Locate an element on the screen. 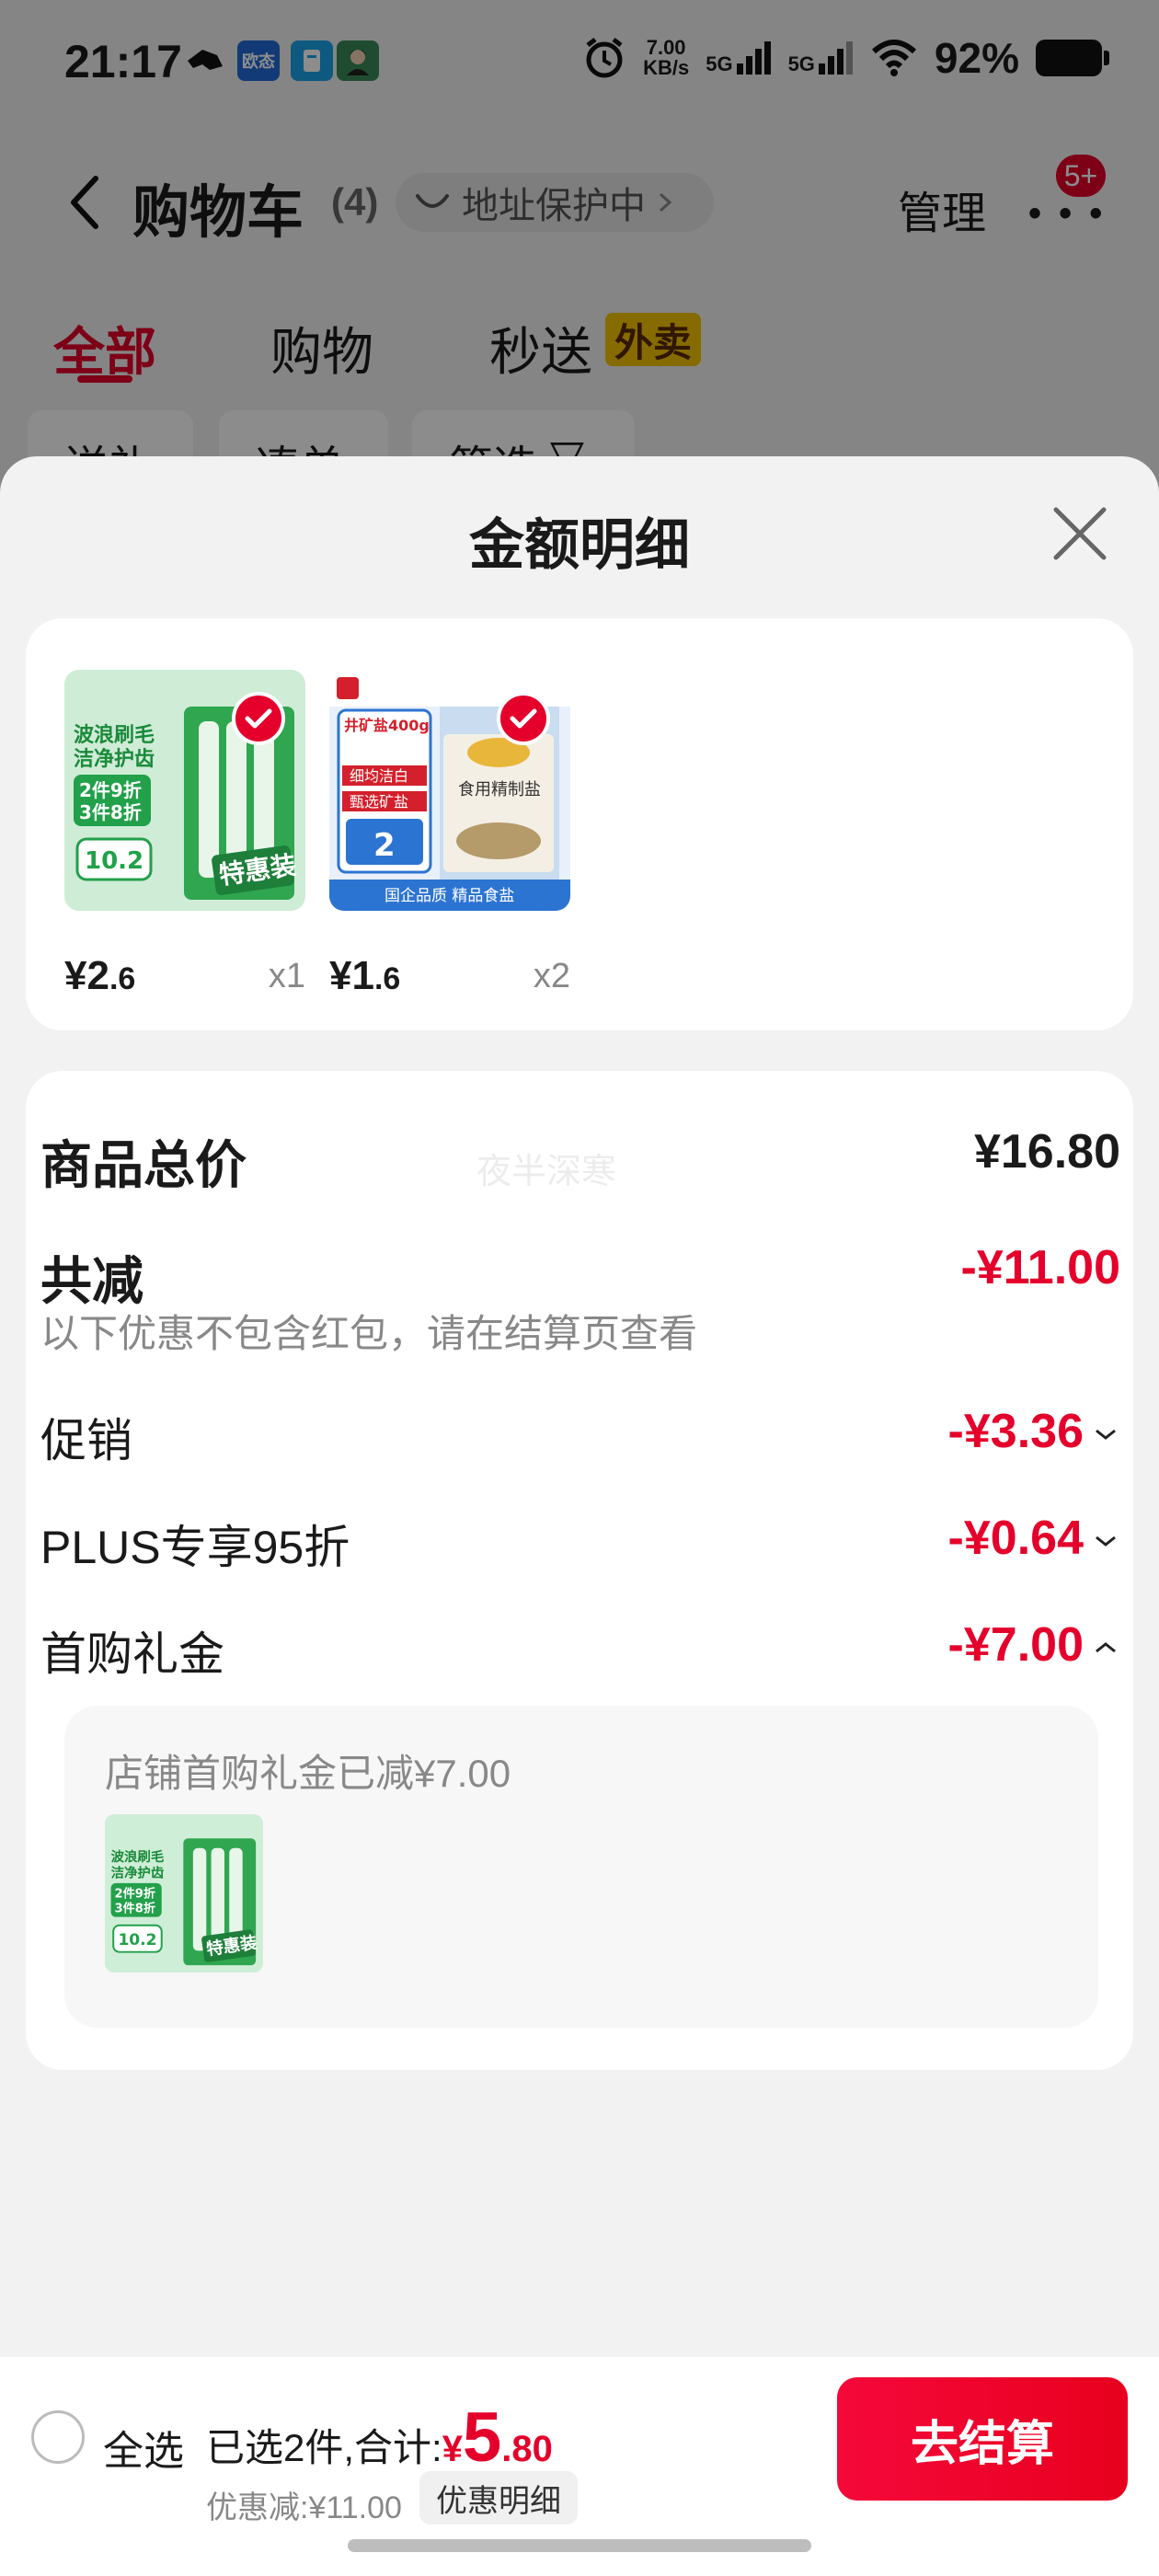 This screenshot has width=1159, height=2576. goods-price: ¥2.6 is located at coordinates (100, 975).